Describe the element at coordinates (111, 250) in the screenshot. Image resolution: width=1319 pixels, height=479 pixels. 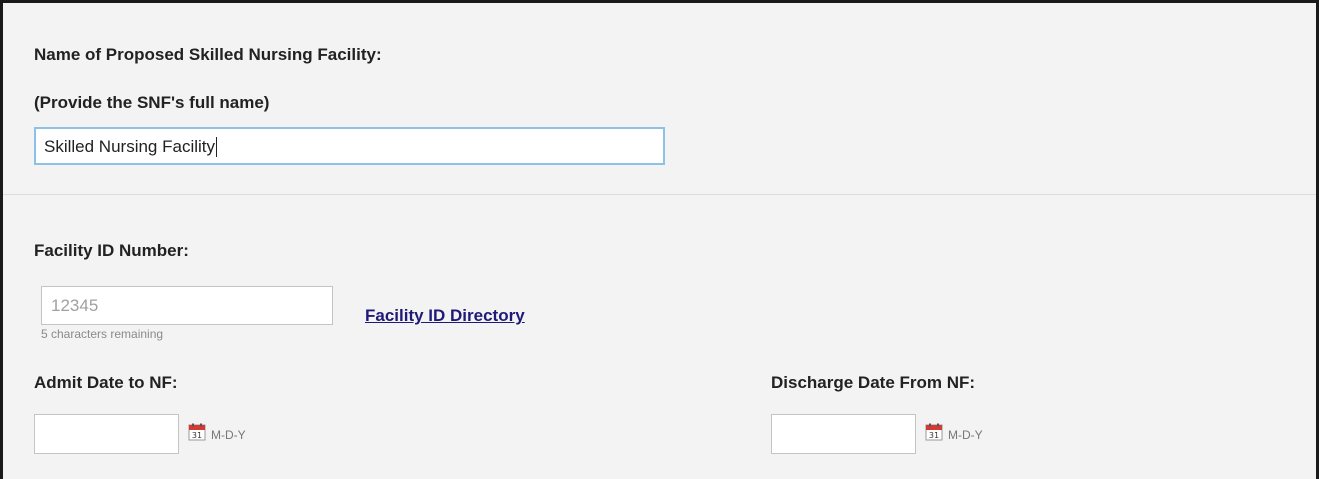
I see `facility-id-label: Facility ID Number:` at that location.